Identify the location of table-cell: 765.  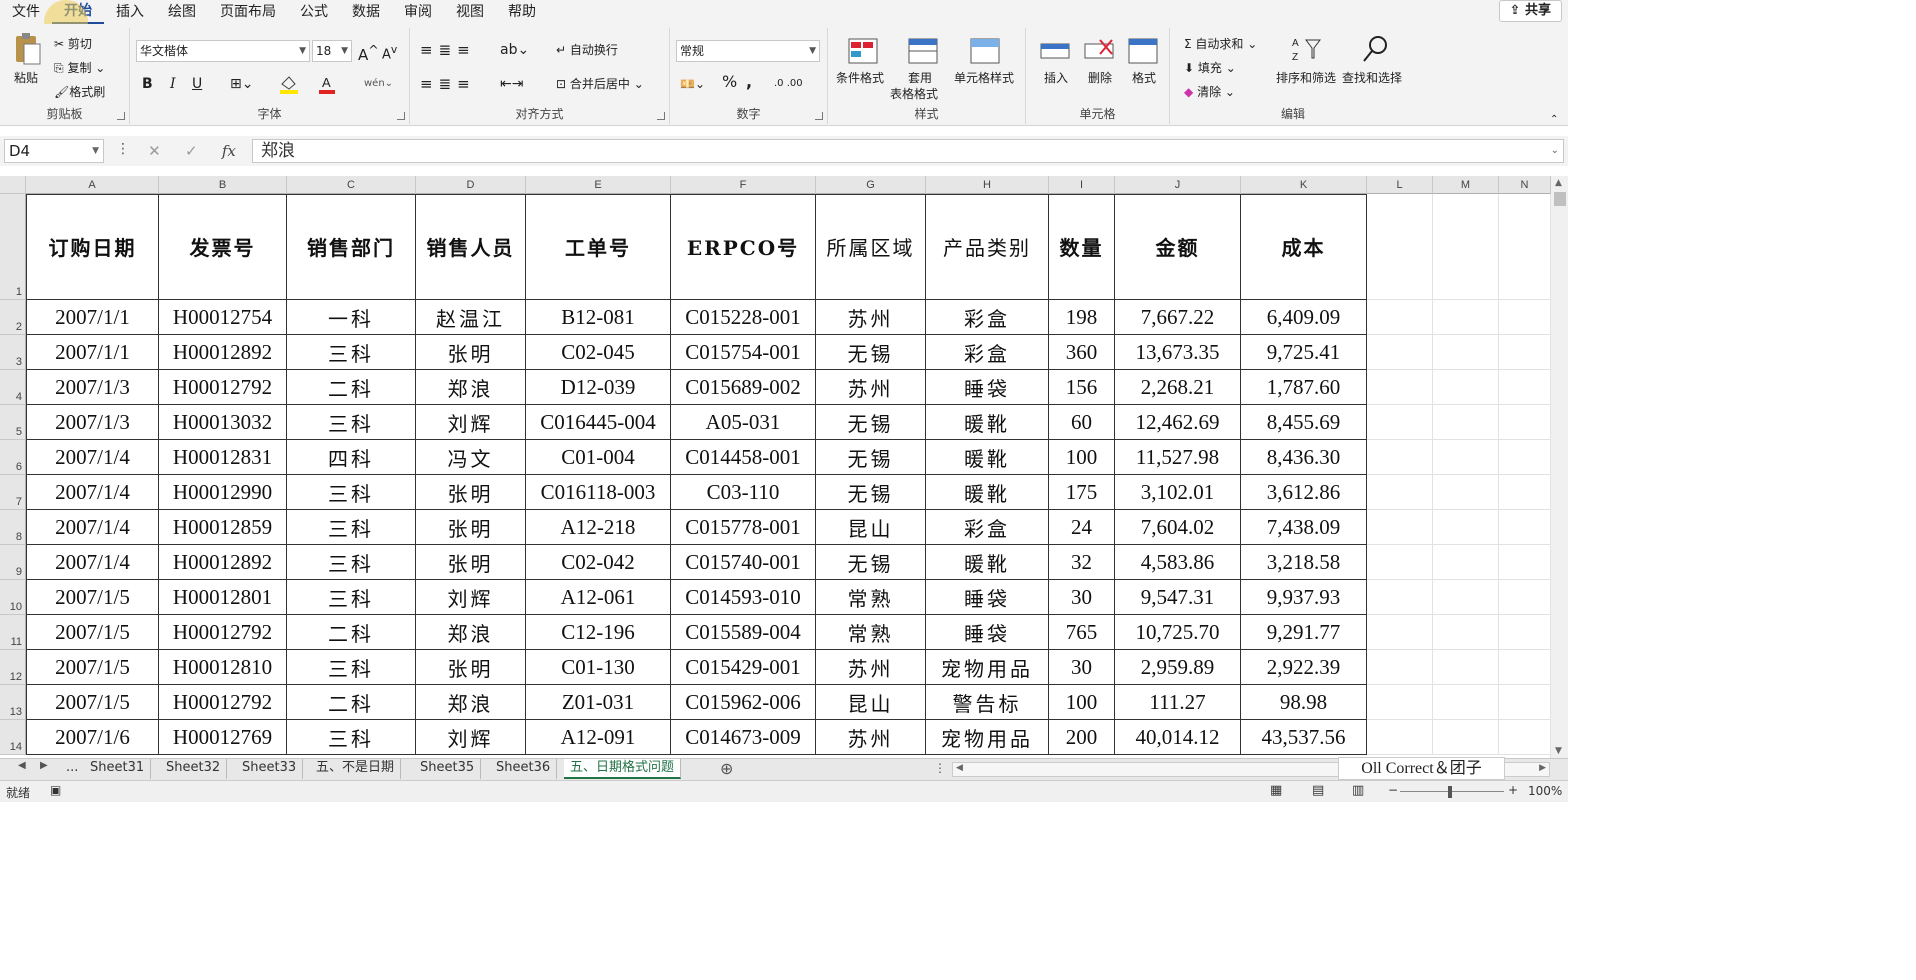
(1082, 632).